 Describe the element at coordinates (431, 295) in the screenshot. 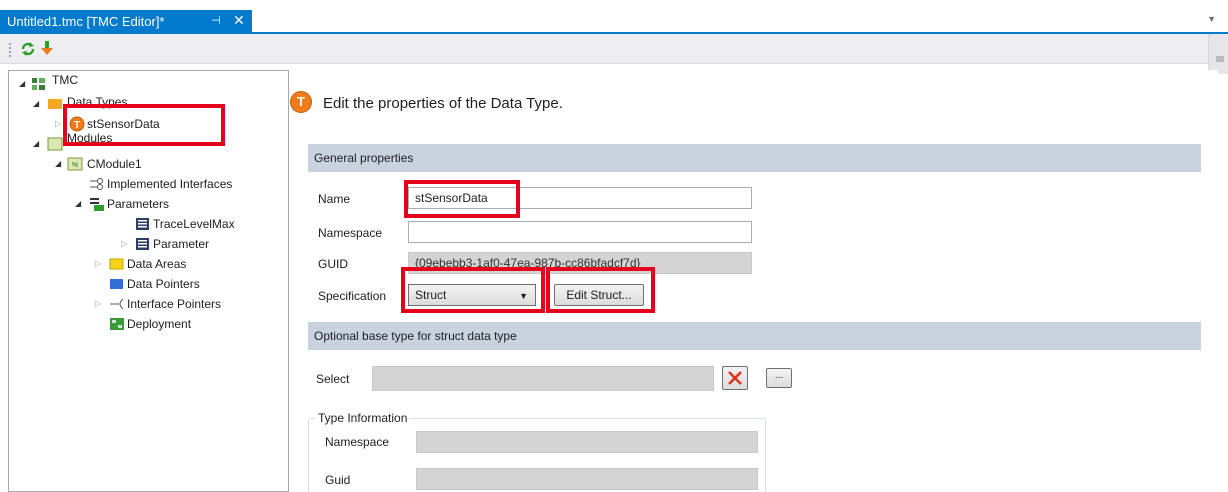

I see `specification-value: Struct` at that location.